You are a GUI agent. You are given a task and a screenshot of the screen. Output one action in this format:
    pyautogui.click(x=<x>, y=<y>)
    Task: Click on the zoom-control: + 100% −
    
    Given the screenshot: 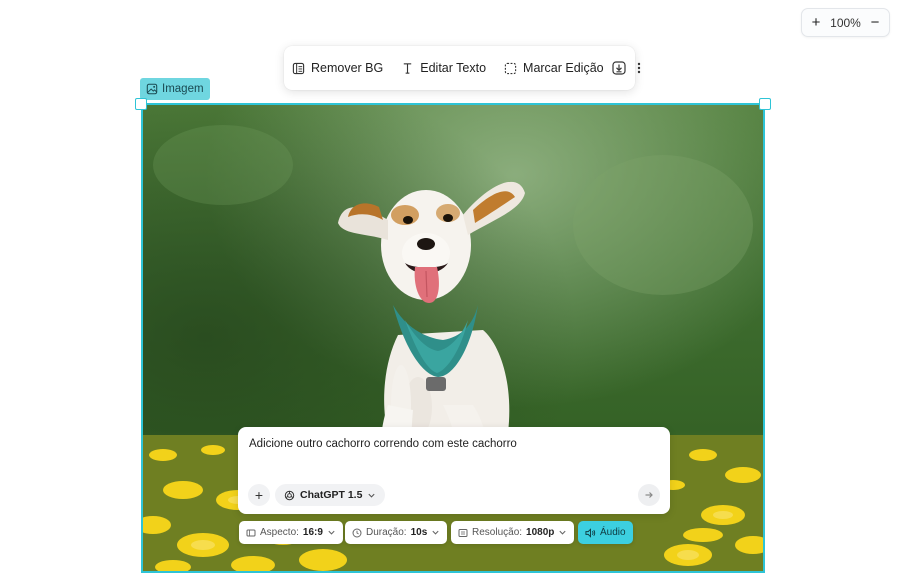 What is the action you would take?
    pyautogui.click(x=845, y=22)
    